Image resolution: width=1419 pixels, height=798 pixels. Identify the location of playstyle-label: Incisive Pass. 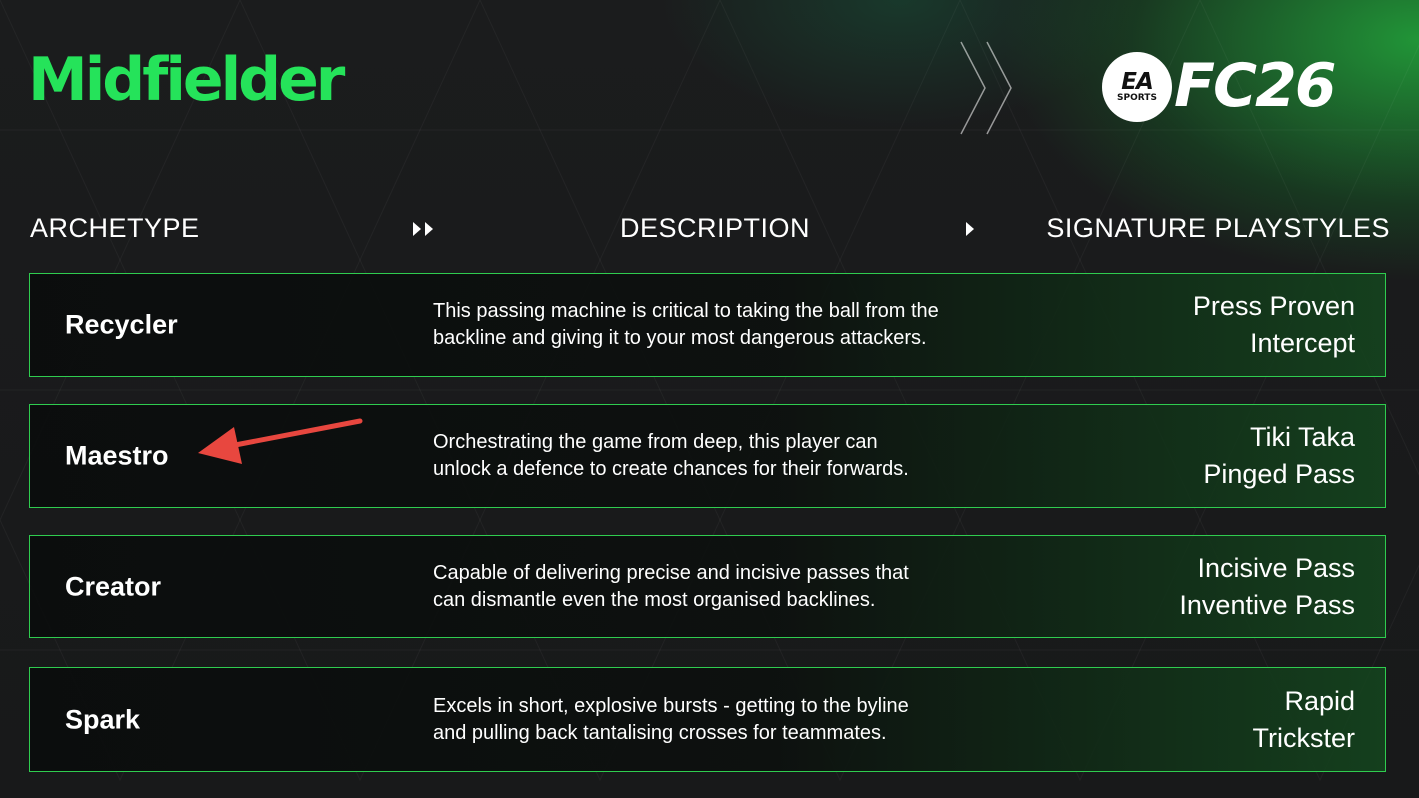
(1276, 567).